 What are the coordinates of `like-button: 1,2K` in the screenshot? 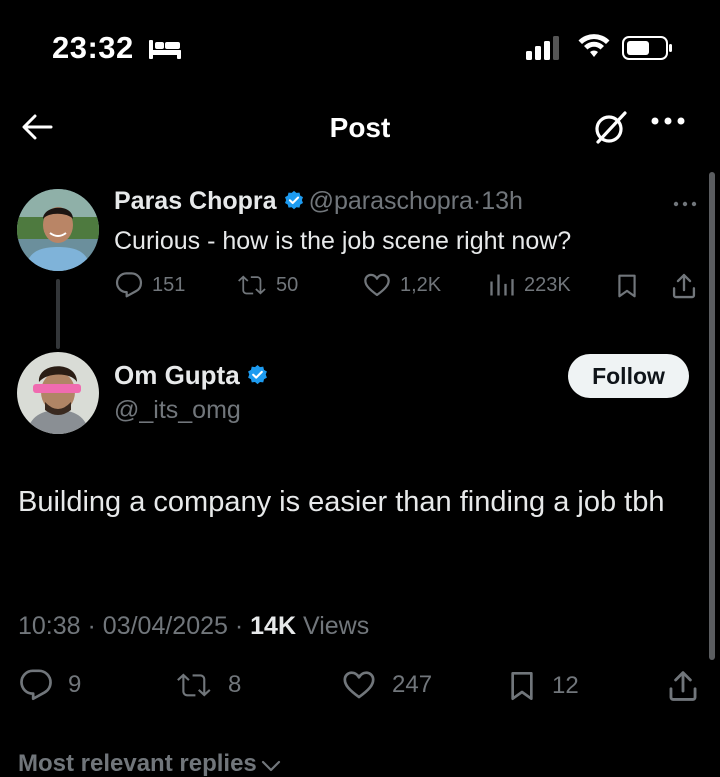 It's located at (401, 285).